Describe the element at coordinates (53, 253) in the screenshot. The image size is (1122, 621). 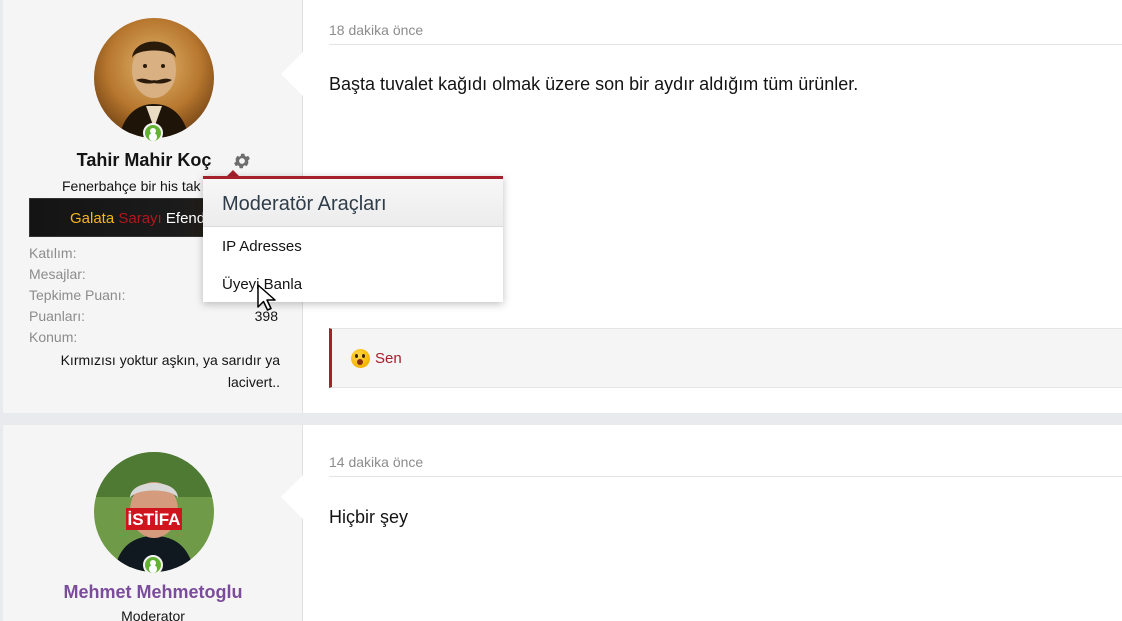
I see `stat-label: Katılım:` at that location.